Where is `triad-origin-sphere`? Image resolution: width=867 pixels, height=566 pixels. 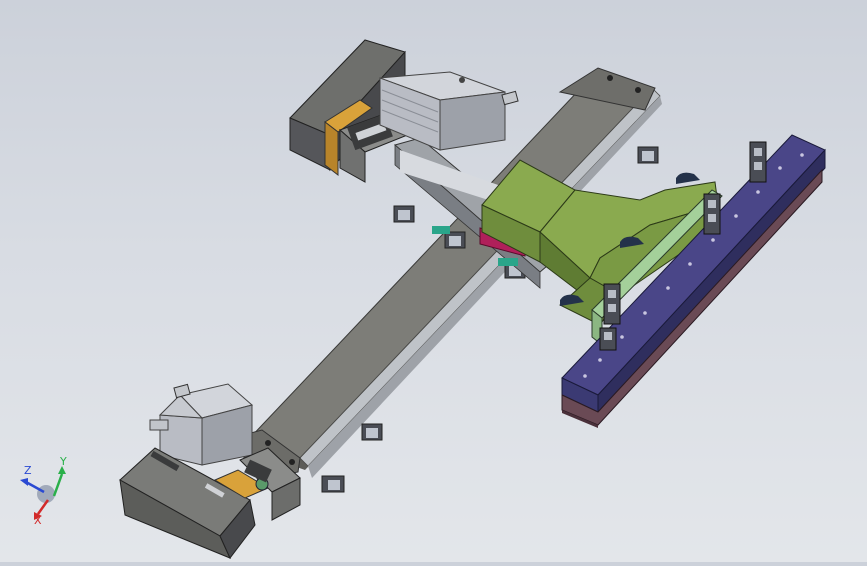 triad-origin-sphere is located at coordinates (46, 494).